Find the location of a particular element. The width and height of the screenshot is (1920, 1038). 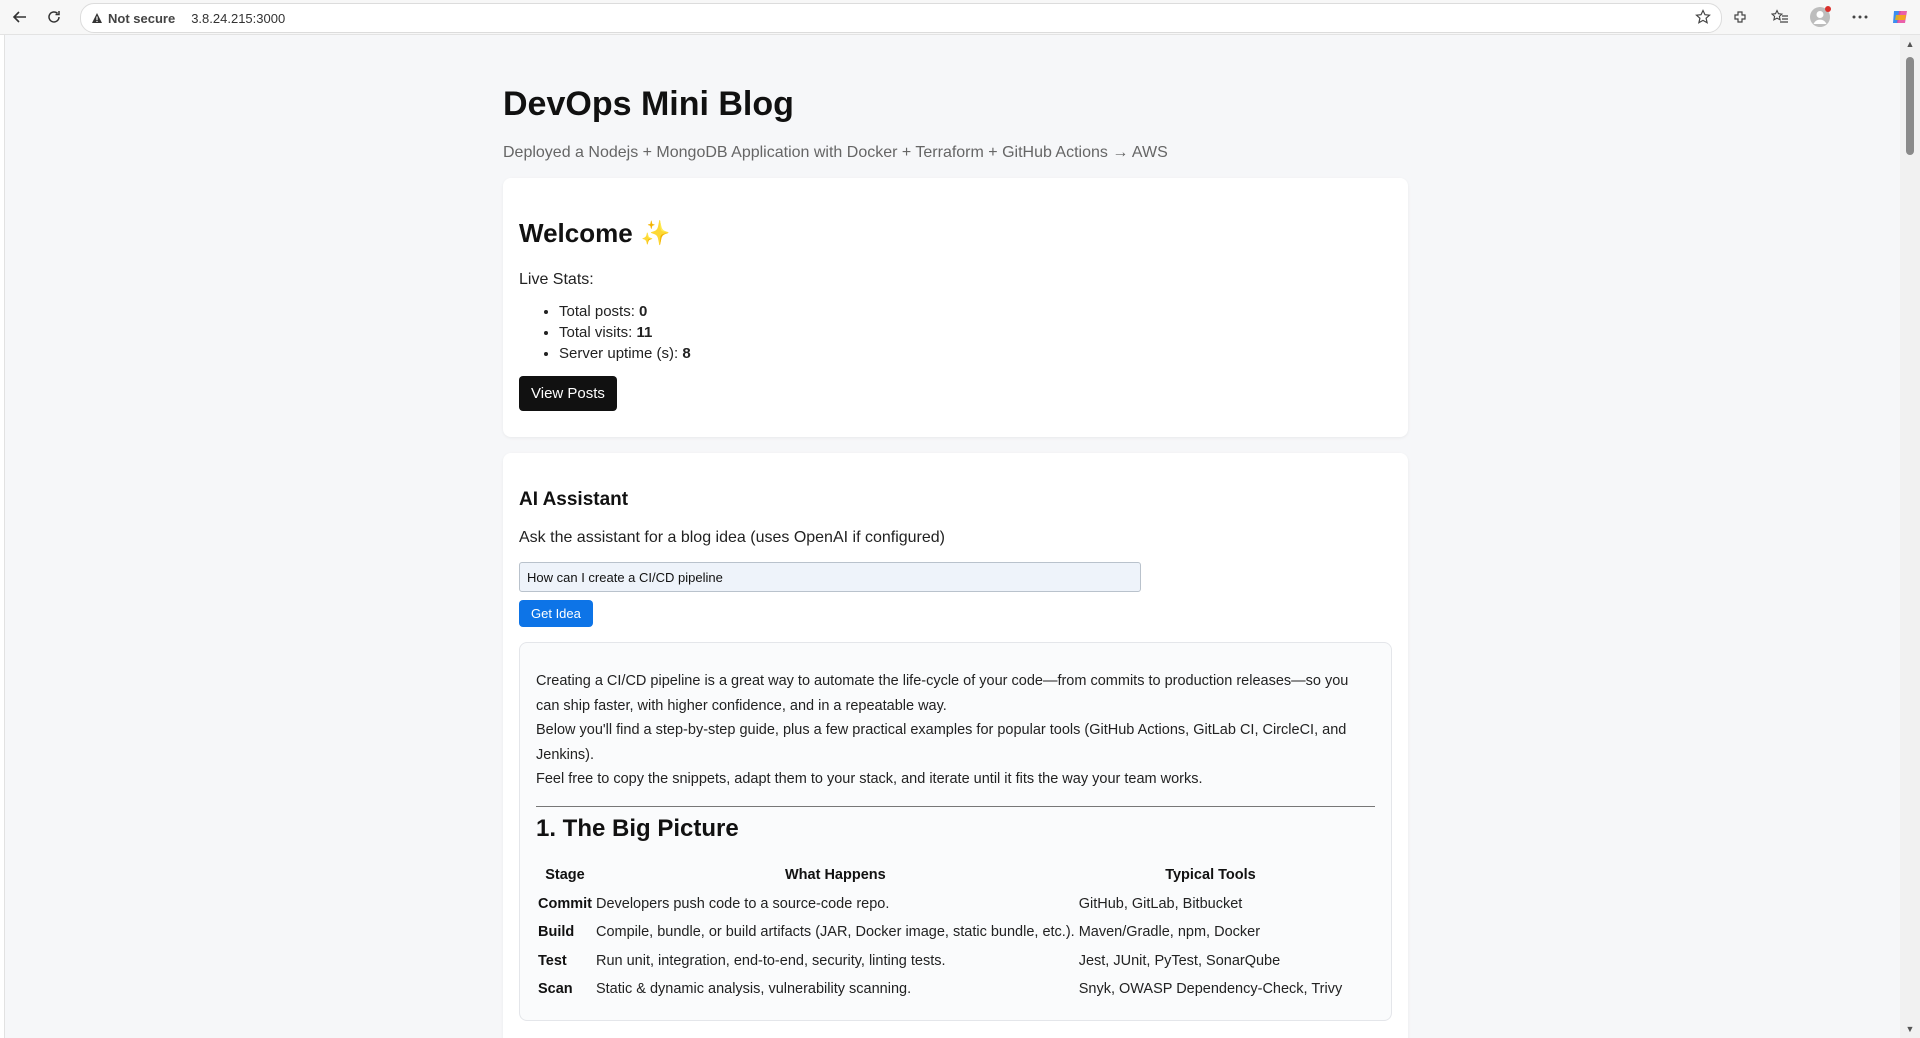

column-header: Stage is located at coordinates (565, 875).